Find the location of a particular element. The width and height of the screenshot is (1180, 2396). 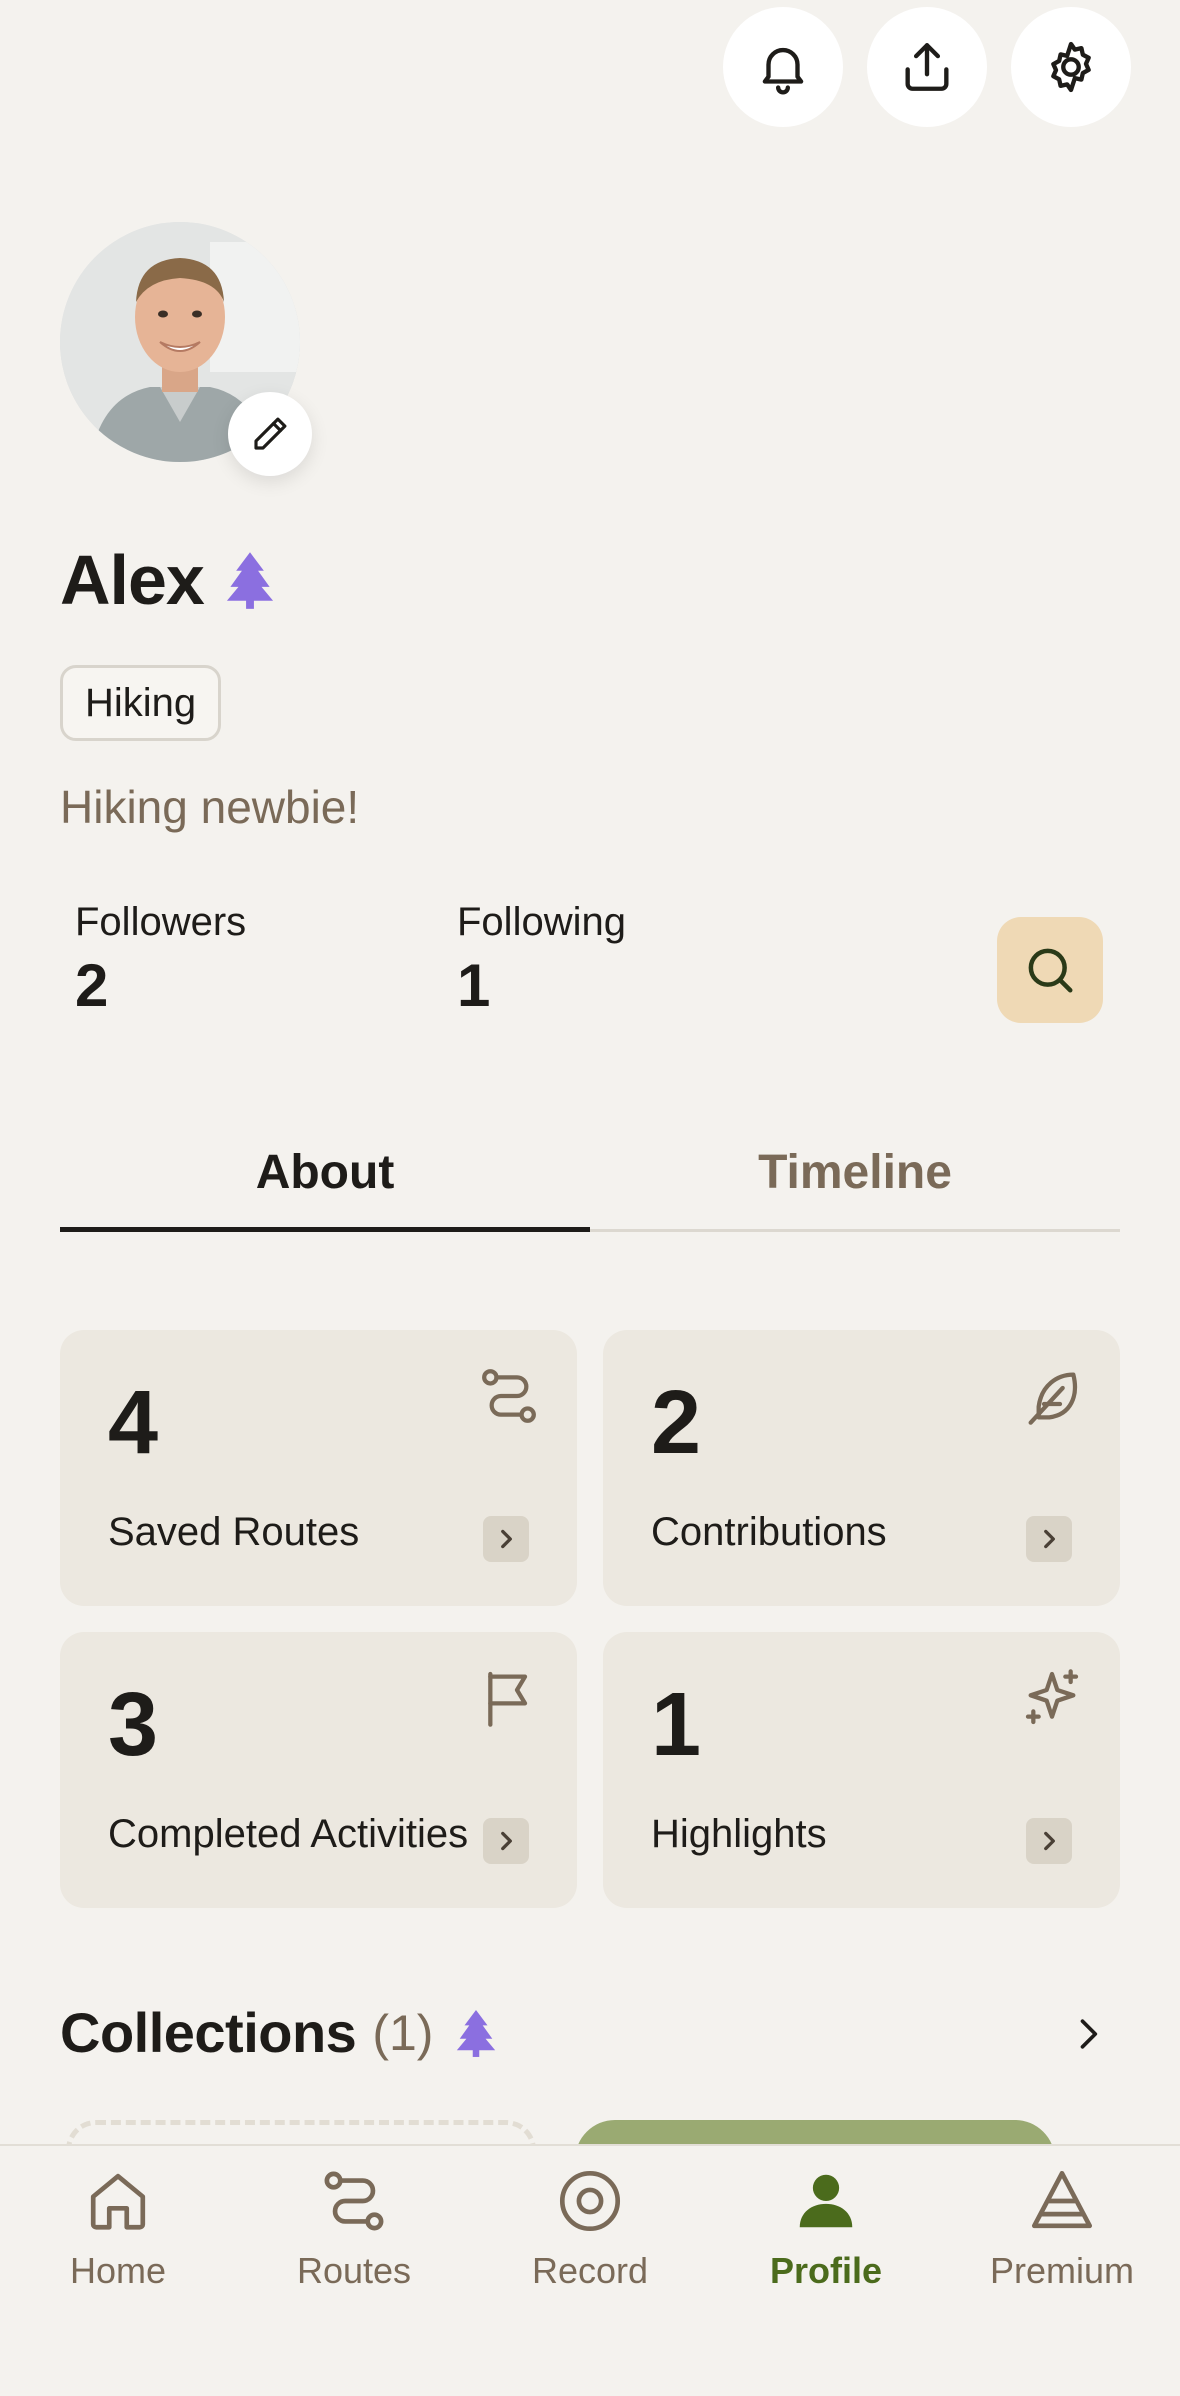

card-count: 2 is located at coordinates (676, 1423).